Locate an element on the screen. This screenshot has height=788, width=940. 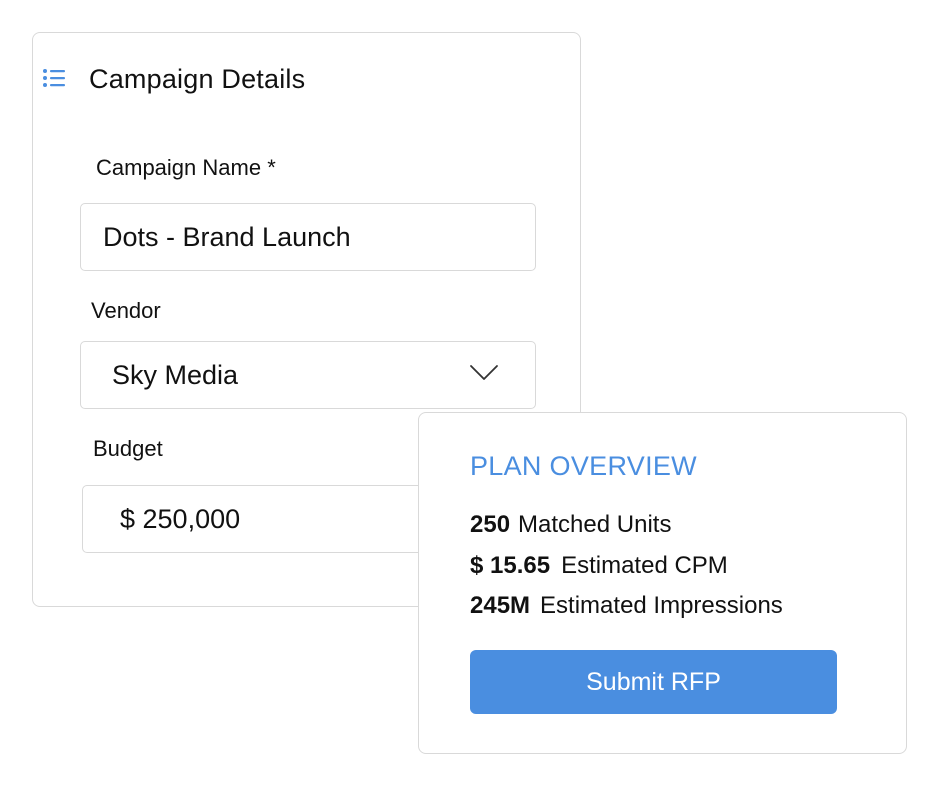
campaign-details-header: Campaign Details is located at coordinates (174, 79).